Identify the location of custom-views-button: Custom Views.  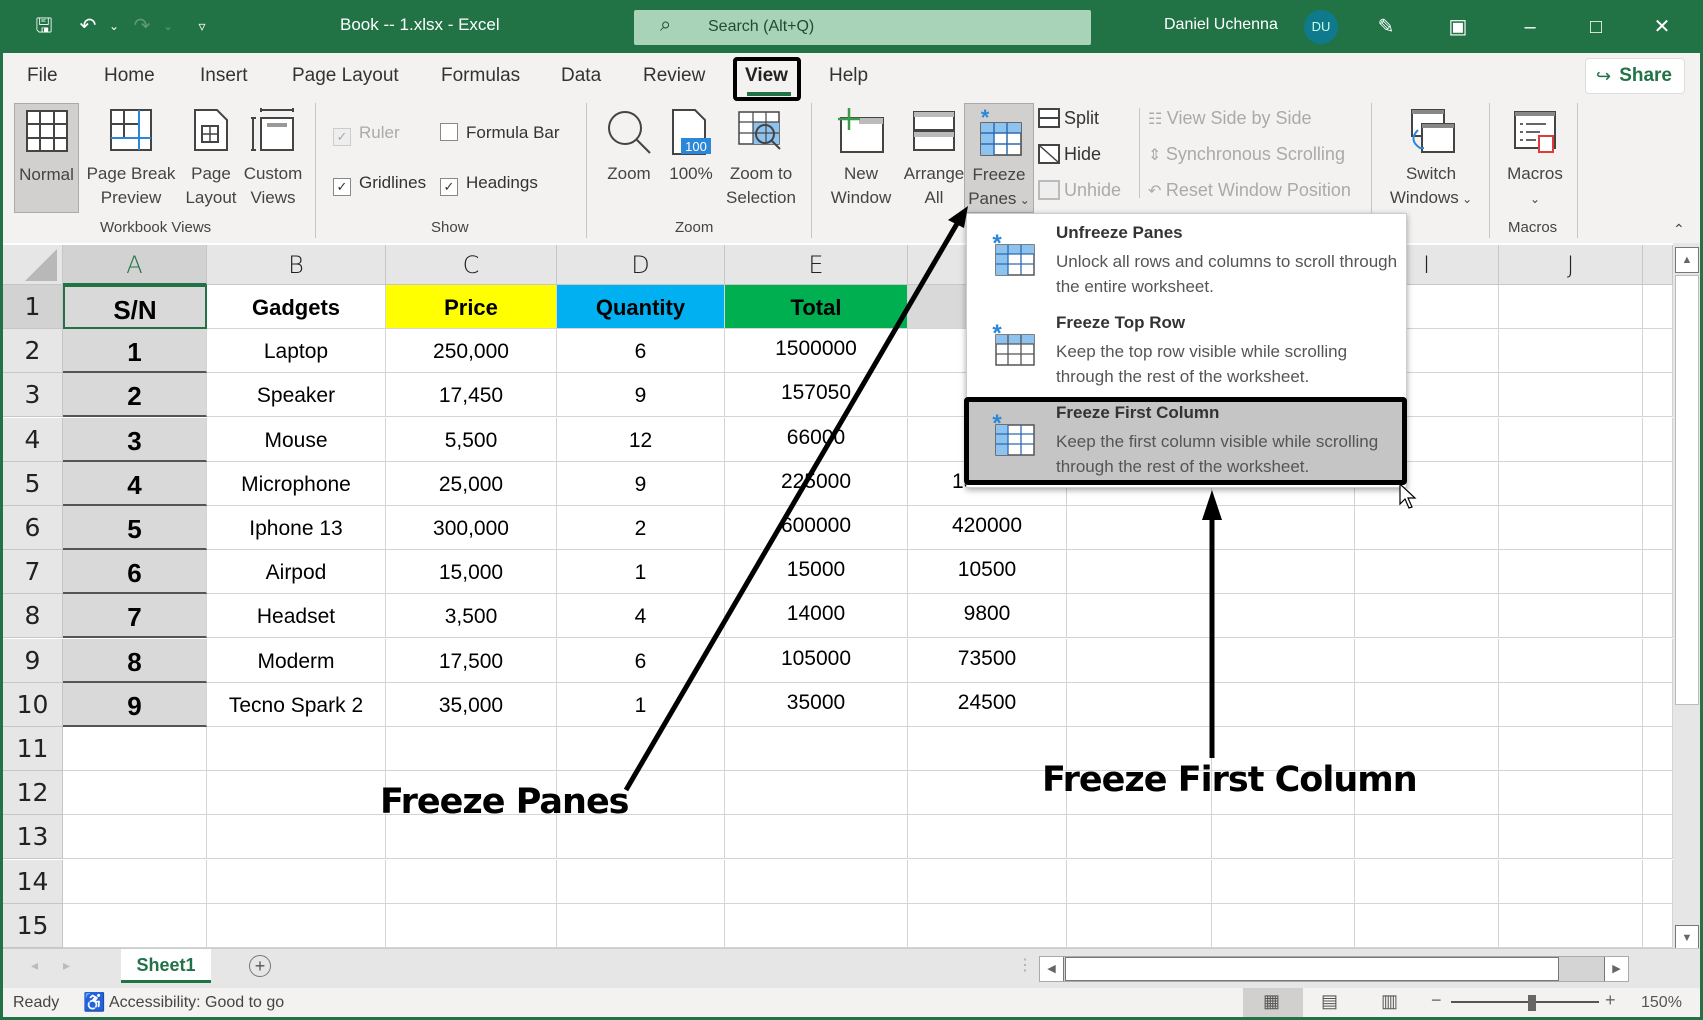
(273, 156).